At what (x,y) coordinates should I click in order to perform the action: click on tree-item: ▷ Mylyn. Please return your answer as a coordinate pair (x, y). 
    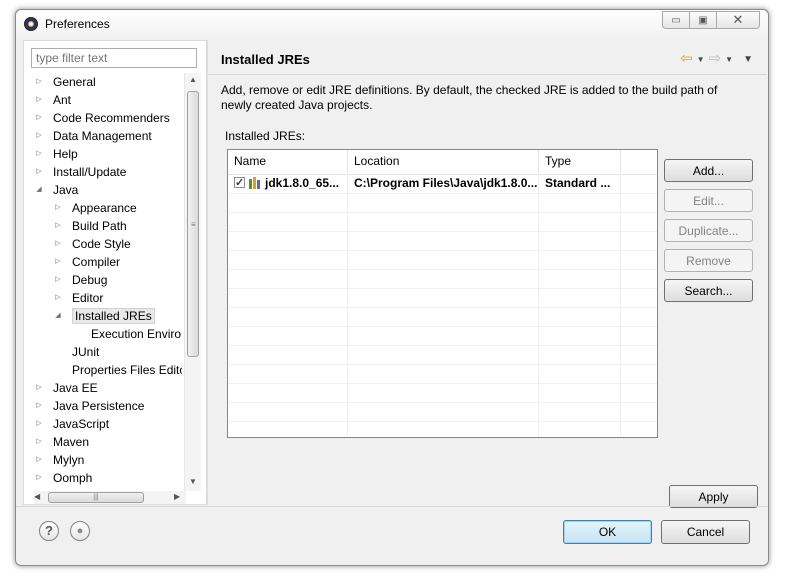
    Looking at the image, I should click on (59, 460).